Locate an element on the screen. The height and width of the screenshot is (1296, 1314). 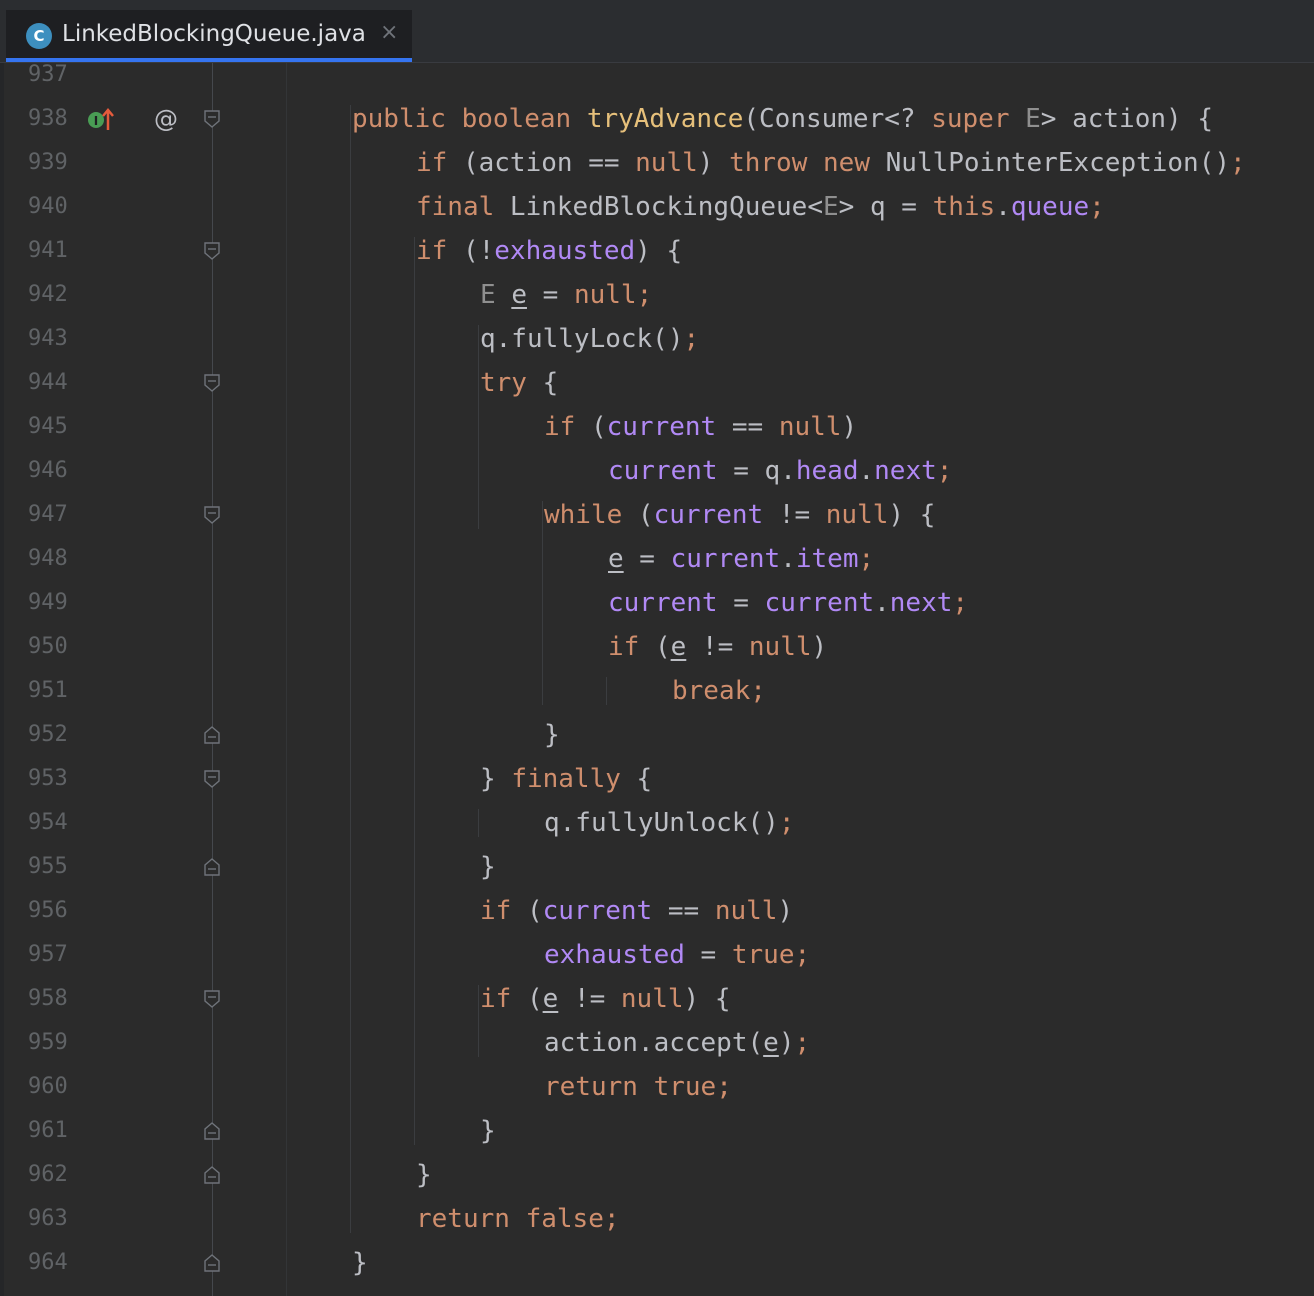
code-line: 959 action.accept(e); is located at coordinates (657, 1043).